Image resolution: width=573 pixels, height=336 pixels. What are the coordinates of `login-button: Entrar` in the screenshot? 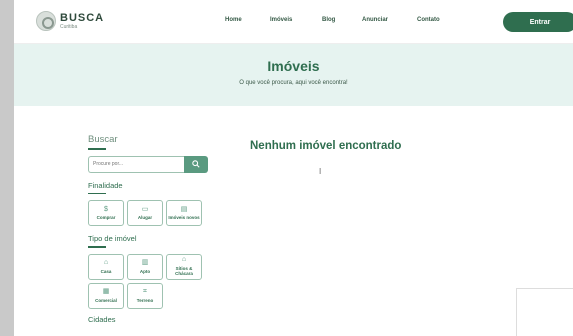 It's located at (538, 22).